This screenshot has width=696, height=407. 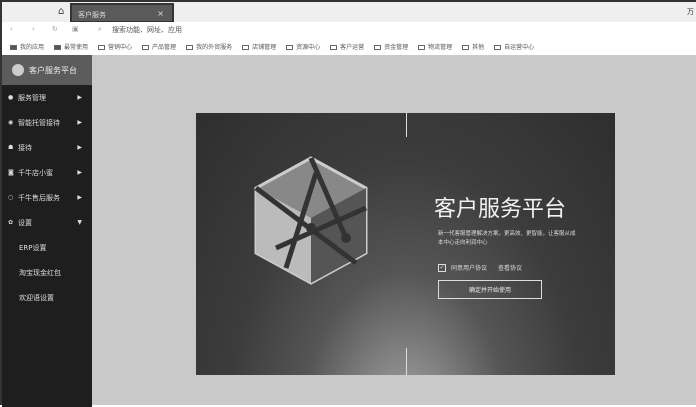 What do you see at coordinates (100, 29) in the screenshot?
I see `search-icon: ⌕` at bounding box center [100, 29].